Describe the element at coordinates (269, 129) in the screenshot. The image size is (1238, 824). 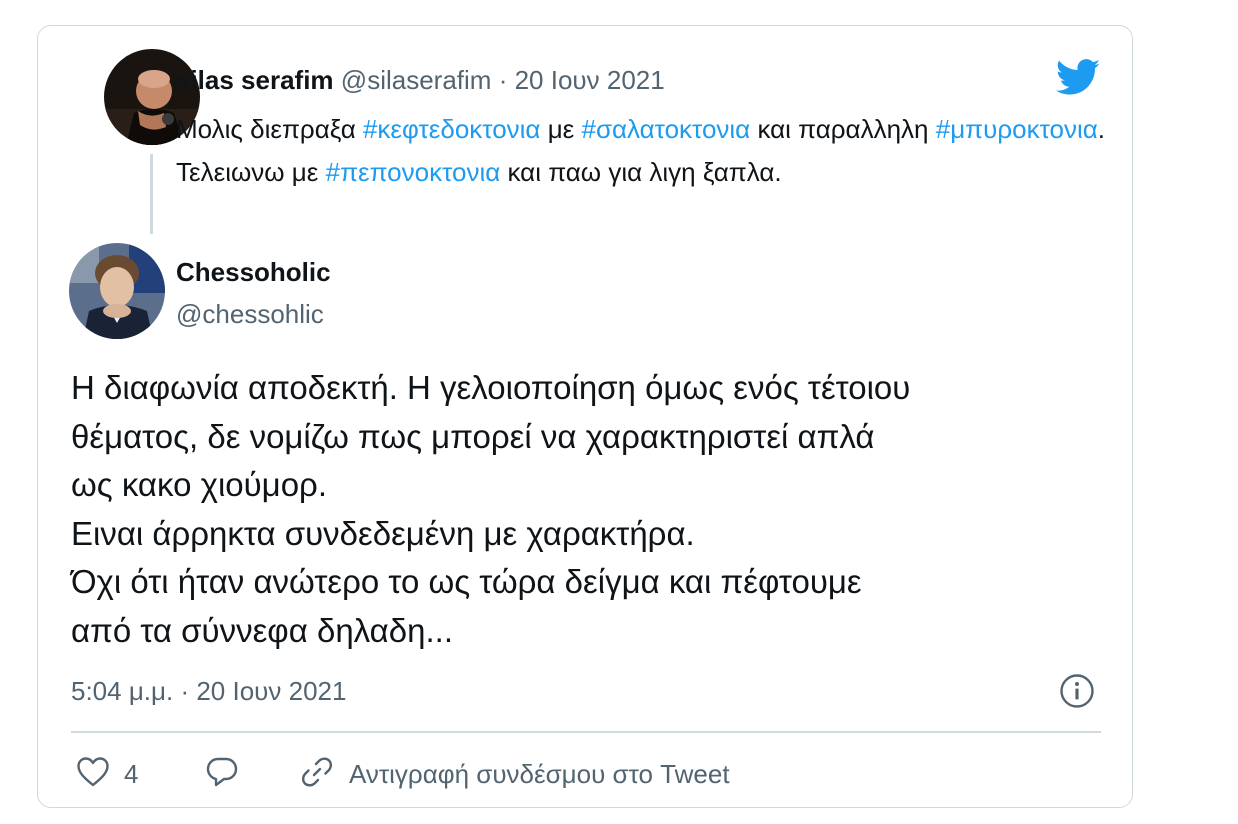
I see `text-segment: Μολις διεπραξα` at that location.